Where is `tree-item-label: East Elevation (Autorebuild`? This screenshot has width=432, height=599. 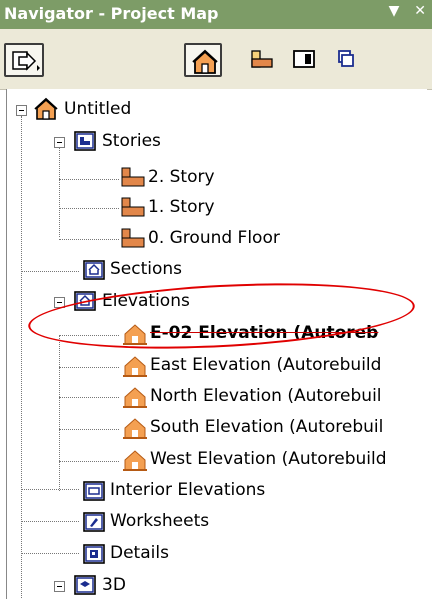
tree-item-label: East Elevation (Autorebuild is located at coordinates (266, 365).